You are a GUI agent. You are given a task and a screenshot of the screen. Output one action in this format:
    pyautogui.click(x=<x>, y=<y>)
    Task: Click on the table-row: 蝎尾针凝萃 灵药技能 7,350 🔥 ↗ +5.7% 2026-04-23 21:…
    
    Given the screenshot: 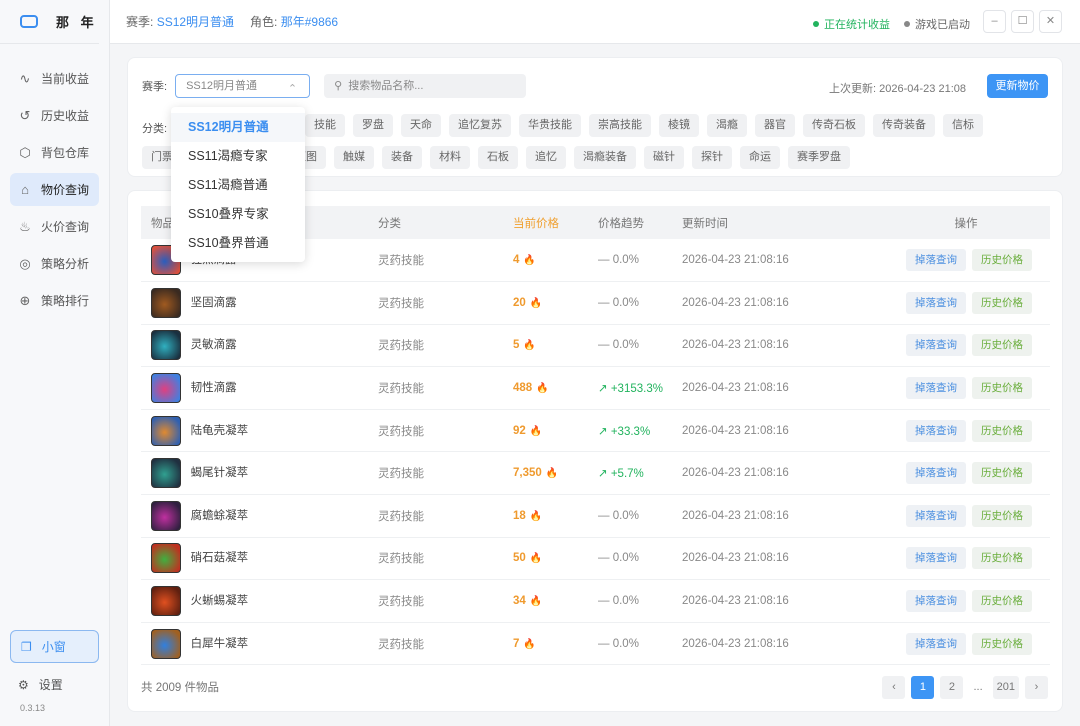 What is the action you would take?
    pyautogui.click(x=595, y=473)
    